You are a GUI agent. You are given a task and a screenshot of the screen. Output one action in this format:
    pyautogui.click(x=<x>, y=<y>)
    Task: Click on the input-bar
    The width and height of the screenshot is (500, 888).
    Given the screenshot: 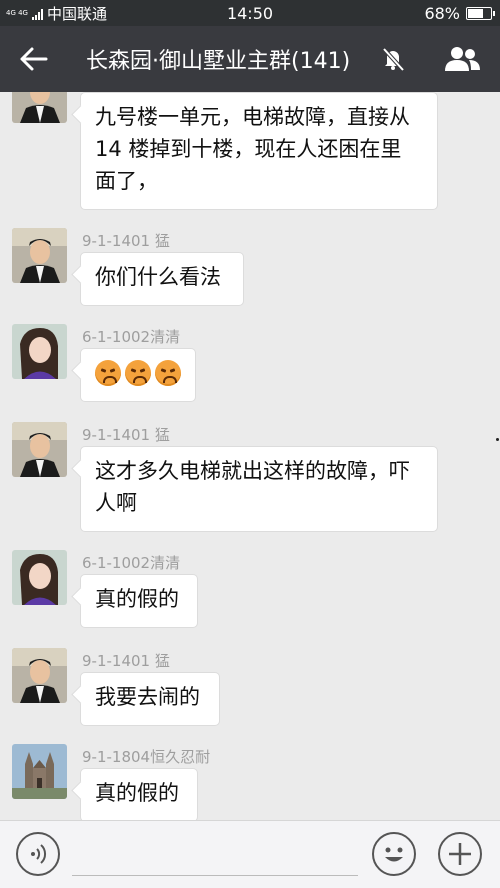 What is the action you would take?
    pyautogui.click(x=250, y=854)
    